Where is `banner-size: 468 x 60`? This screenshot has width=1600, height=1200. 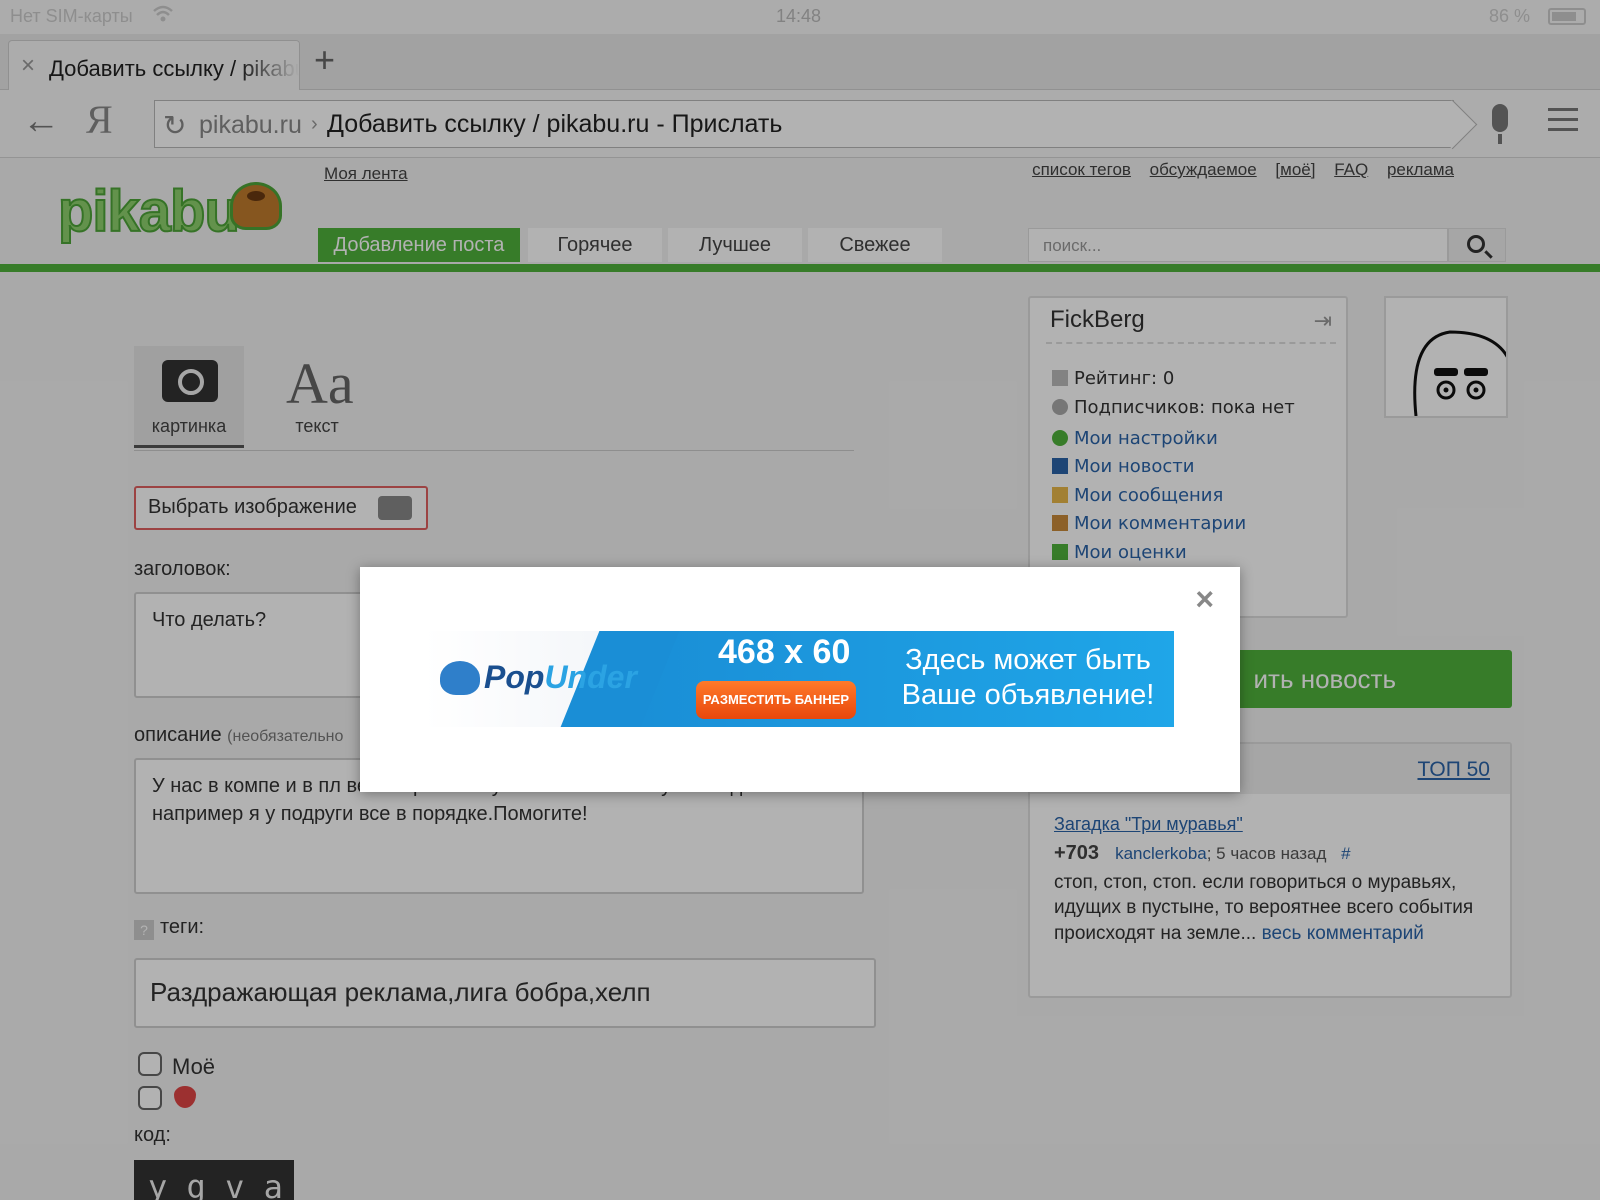 banner-size: 468 x 60 is located at coordinates (784, 652).